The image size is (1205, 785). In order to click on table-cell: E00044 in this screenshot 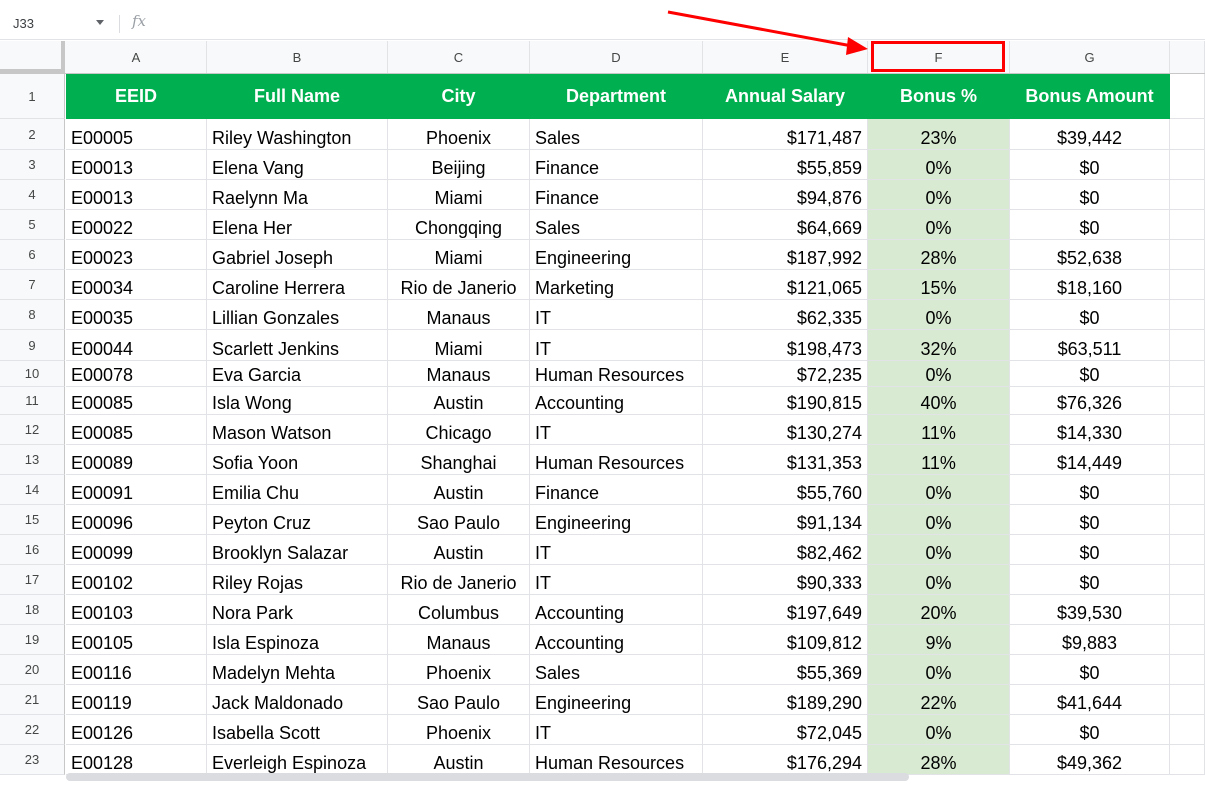, I will do `click(136, 345)`.